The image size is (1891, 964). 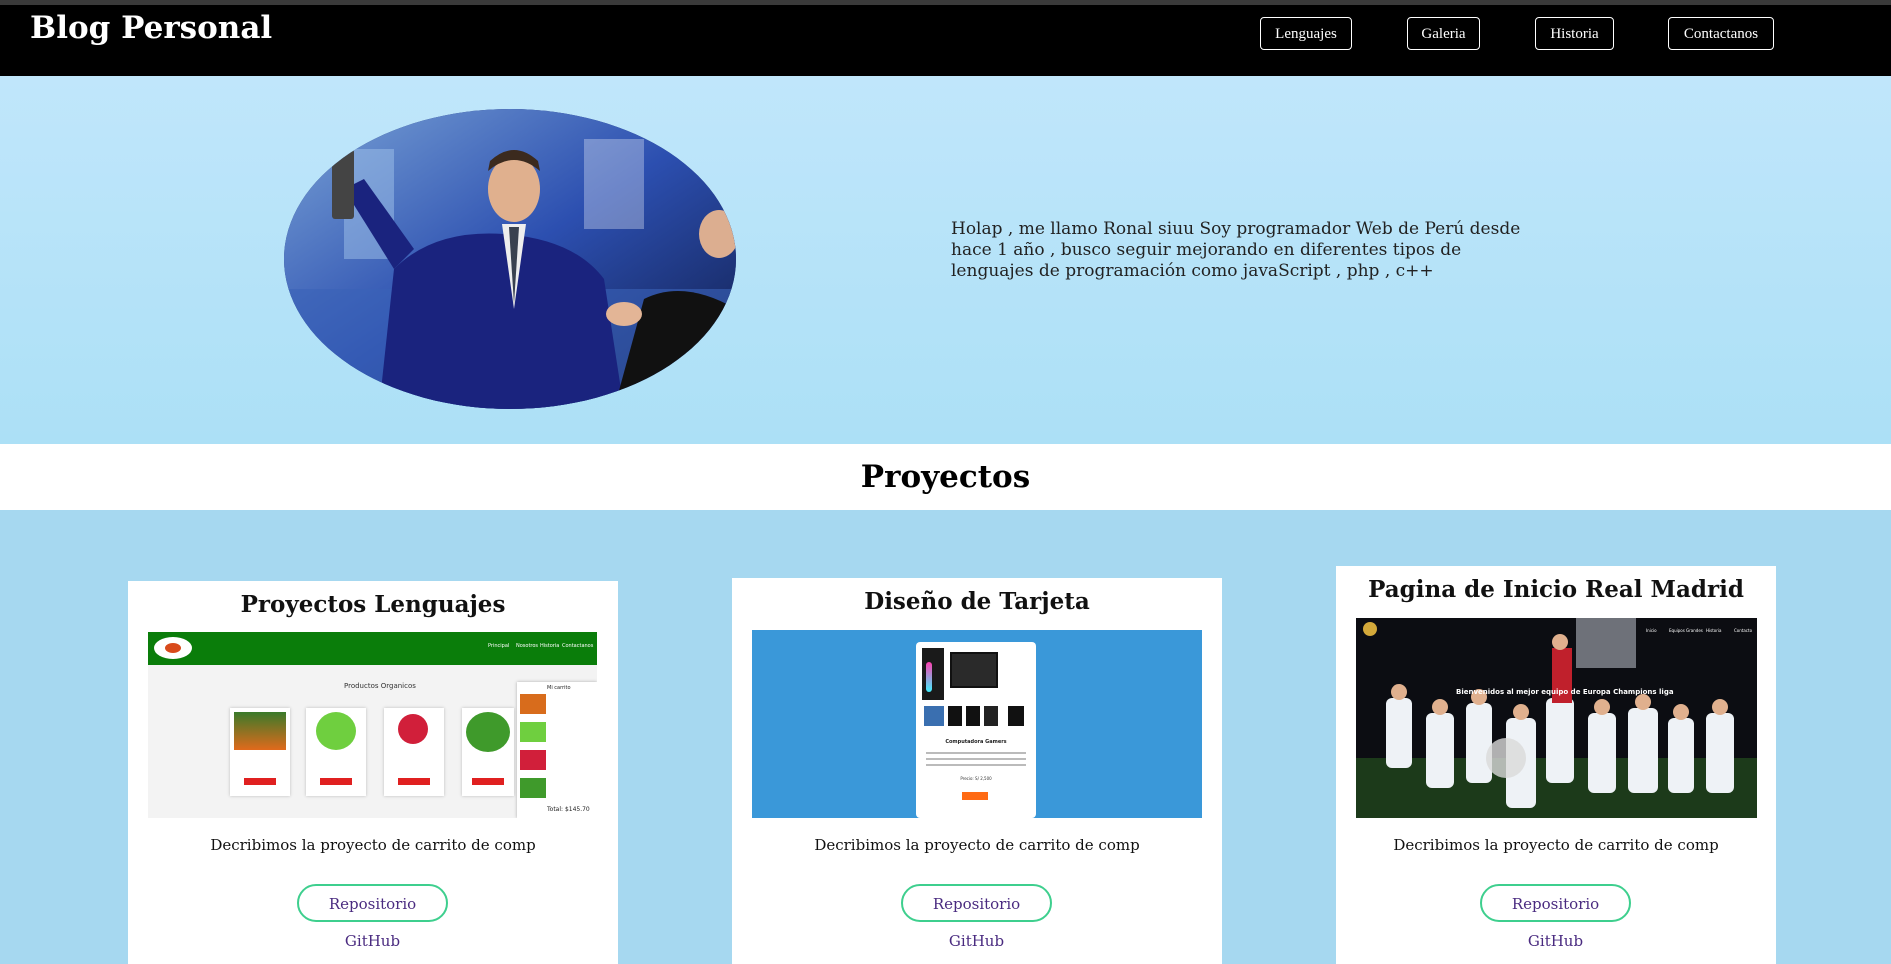 I want to click on main-nav: Lenguajes Galeria Historia Contactanos, so click(x=945, y=35).